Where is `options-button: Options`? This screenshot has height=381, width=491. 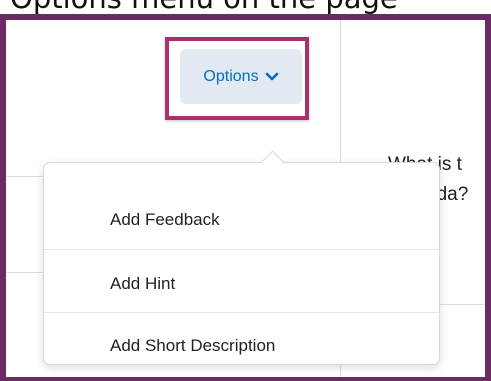 options-button: Options is located at coordinates (241, 76).